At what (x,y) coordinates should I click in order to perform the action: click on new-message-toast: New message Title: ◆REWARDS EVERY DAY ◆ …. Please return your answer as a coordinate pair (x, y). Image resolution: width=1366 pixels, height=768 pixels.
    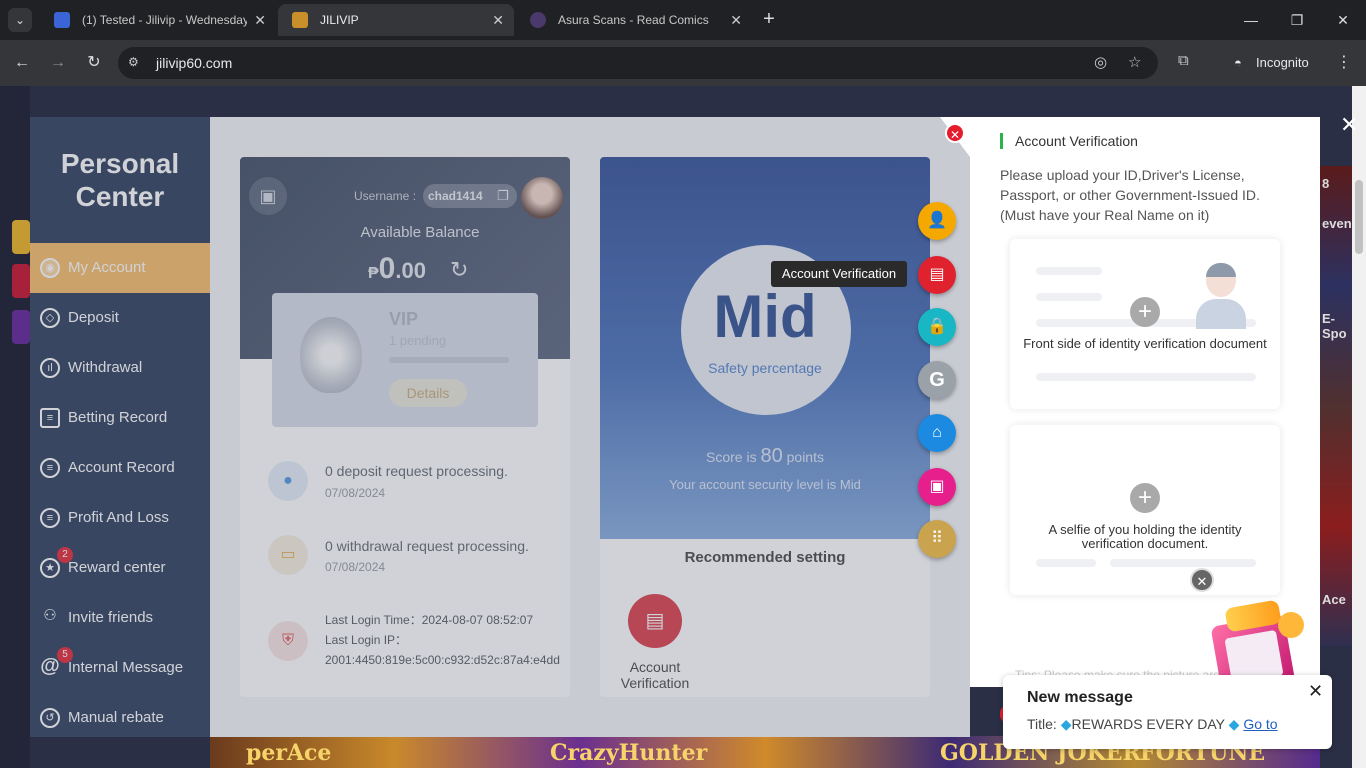
    Looking at the image, I should click on (1167, 712).